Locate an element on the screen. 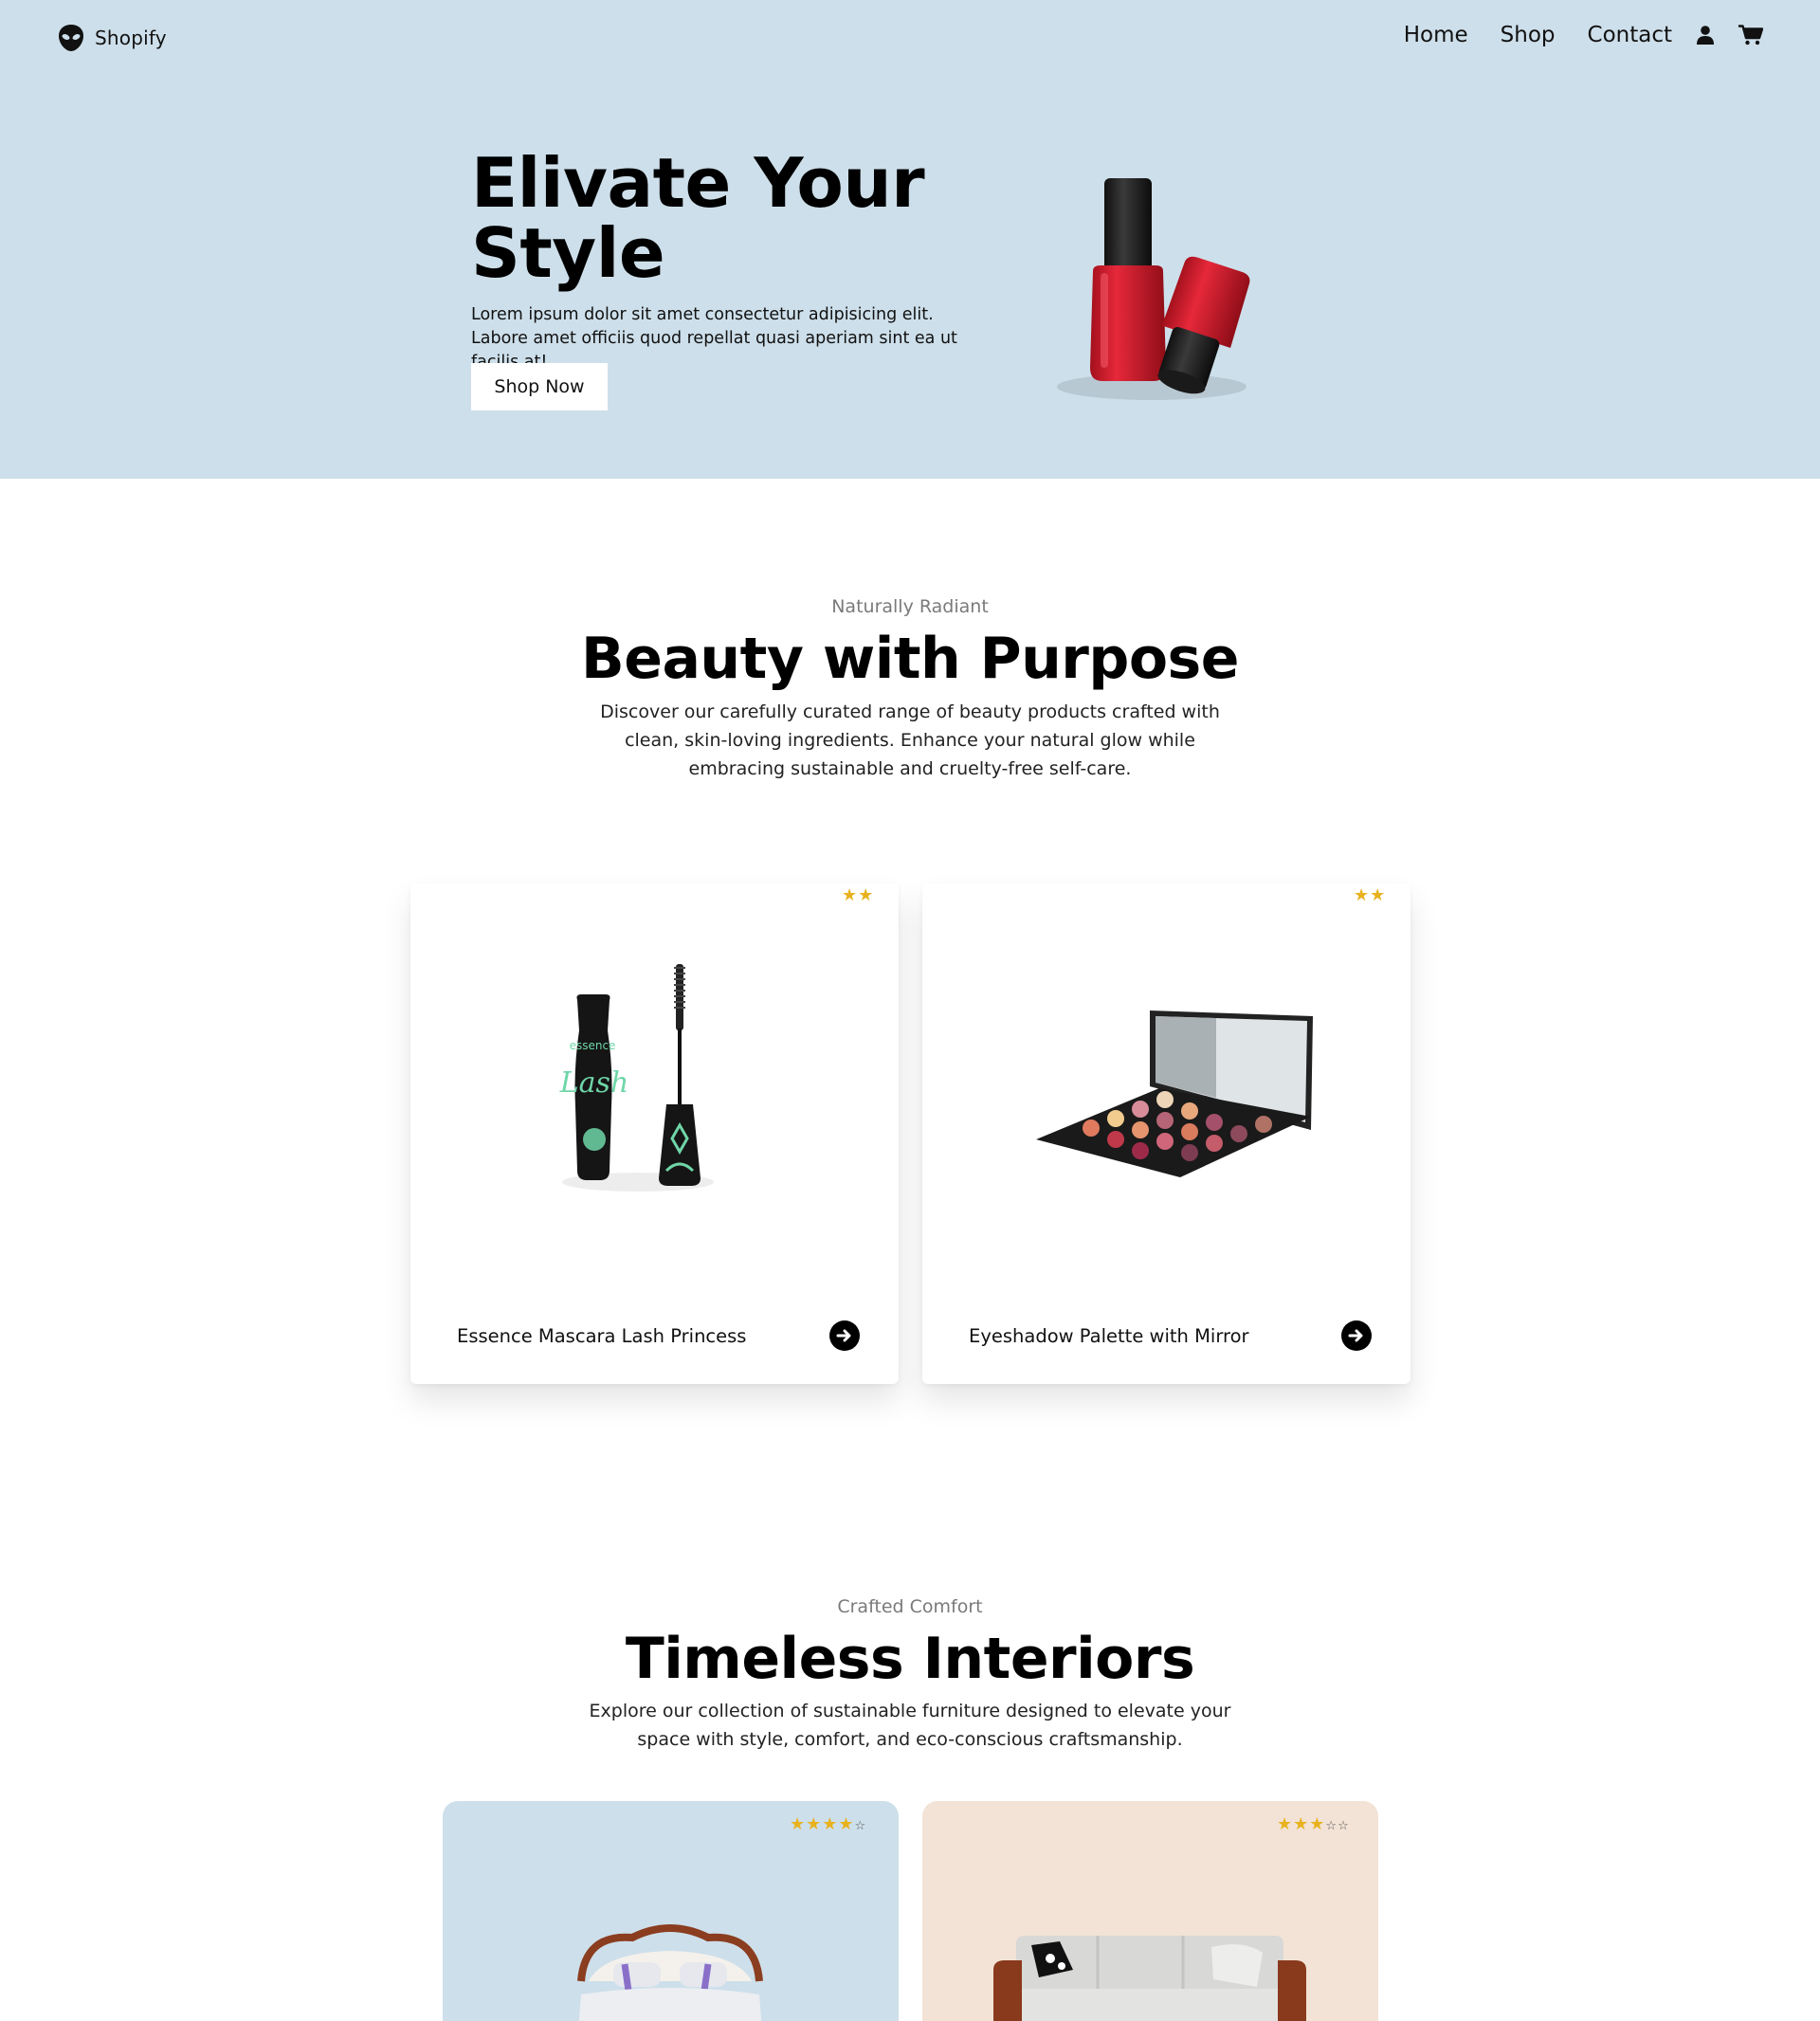  product-name: Essence Mascara Lash Princess is located at coordinates (601, 1336).